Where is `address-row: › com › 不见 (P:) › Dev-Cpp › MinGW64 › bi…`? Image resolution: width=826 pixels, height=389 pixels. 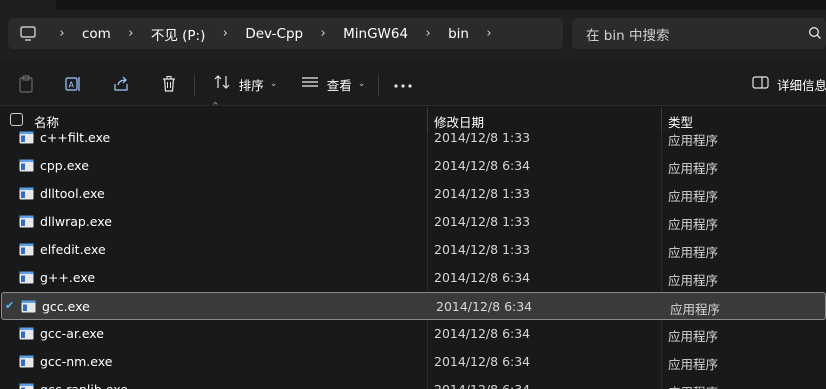 address-row: › com › 不见 (P:) › Dev-Cpp › MinGW64 › bi… is located at coordinates (413, 37).